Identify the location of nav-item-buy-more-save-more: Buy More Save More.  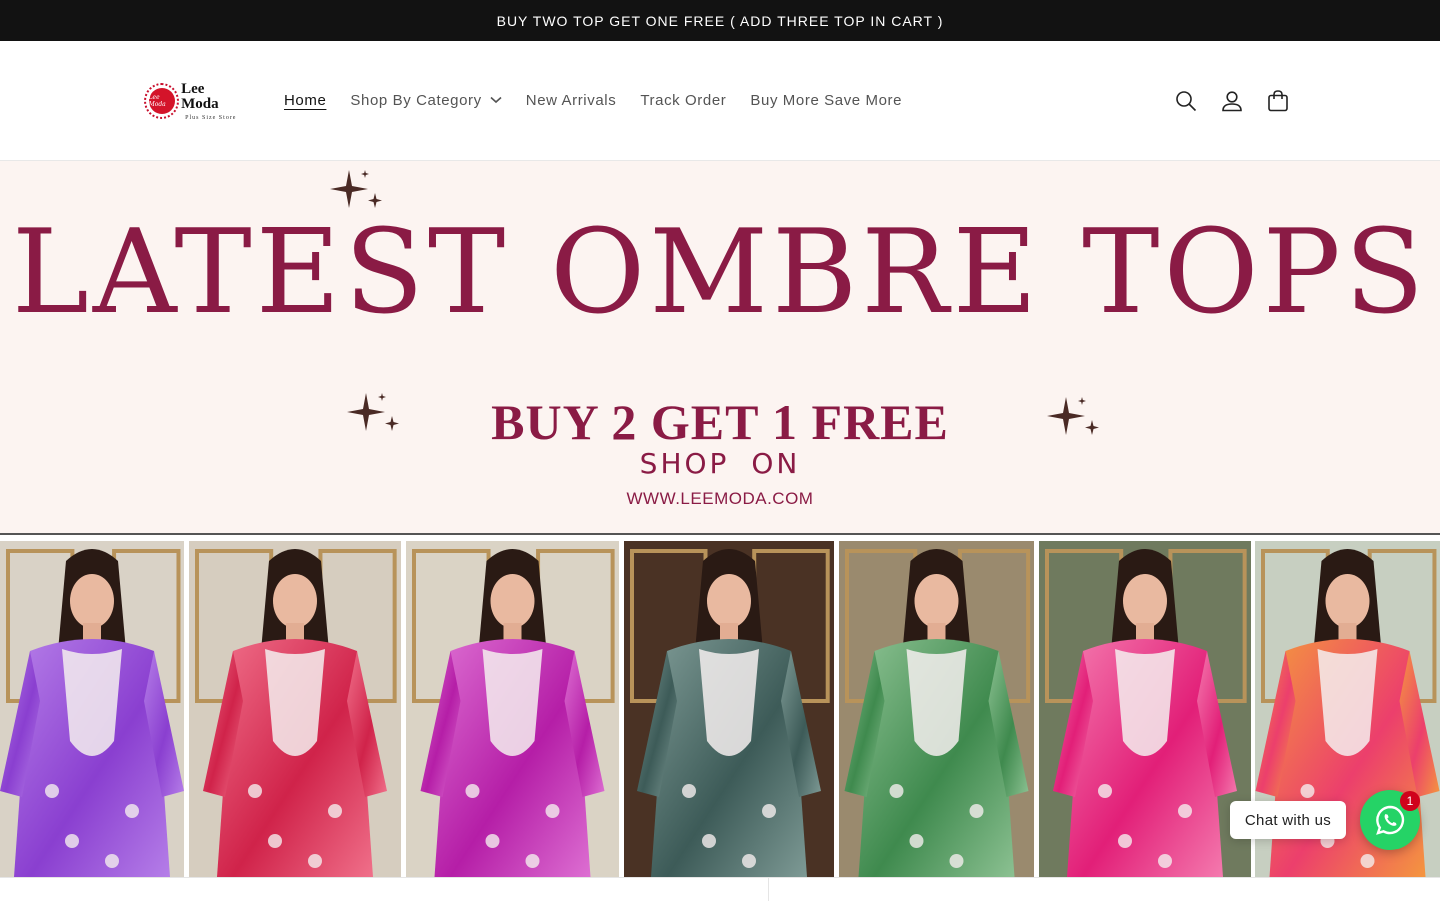
(826, 100).